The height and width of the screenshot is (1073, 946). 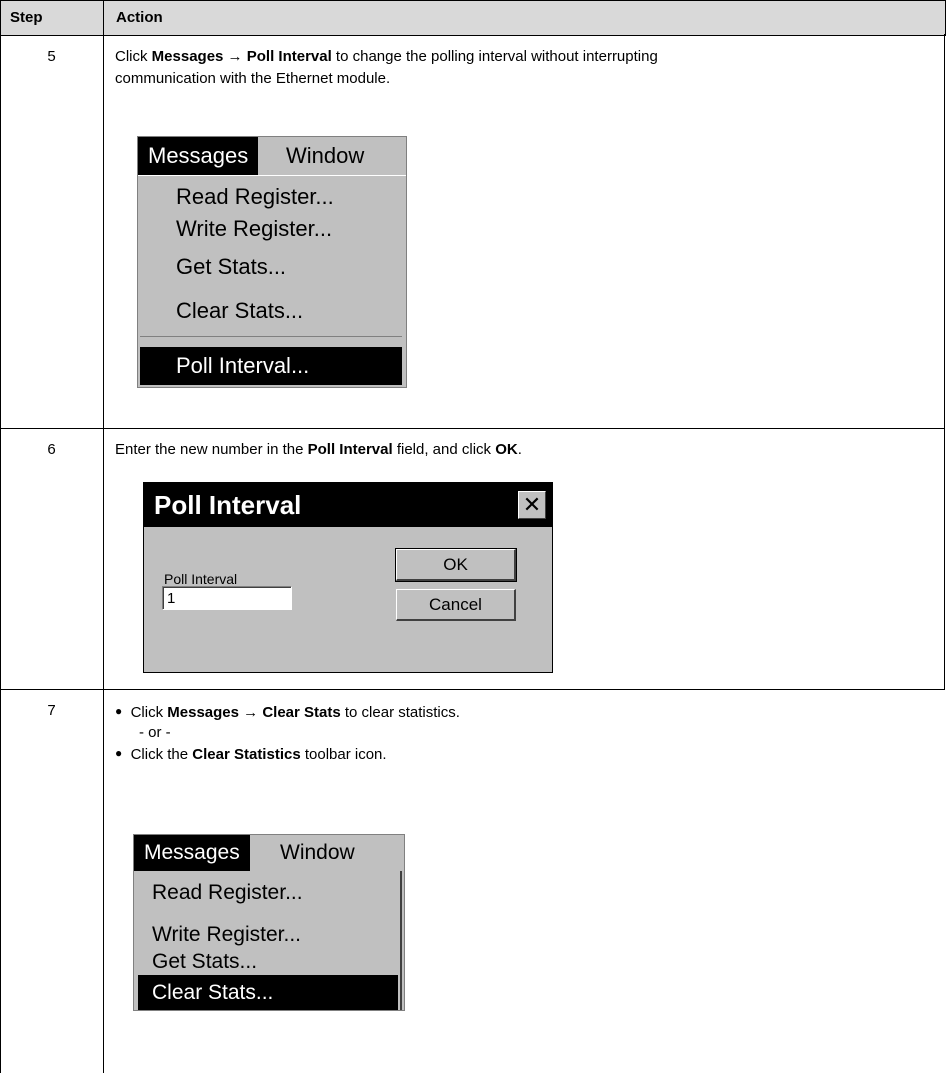 What do you see at coordinates (0, 553) in the screenshot?
I see `table-left-border` at bounding box center [0, 553].